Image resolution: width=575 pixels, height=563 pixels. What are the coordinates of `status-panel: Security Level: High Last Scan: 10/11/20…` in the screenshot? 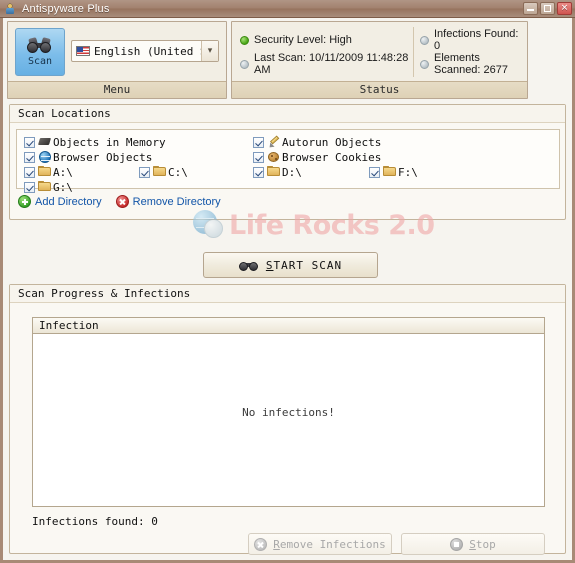 It's located at (379, 60).